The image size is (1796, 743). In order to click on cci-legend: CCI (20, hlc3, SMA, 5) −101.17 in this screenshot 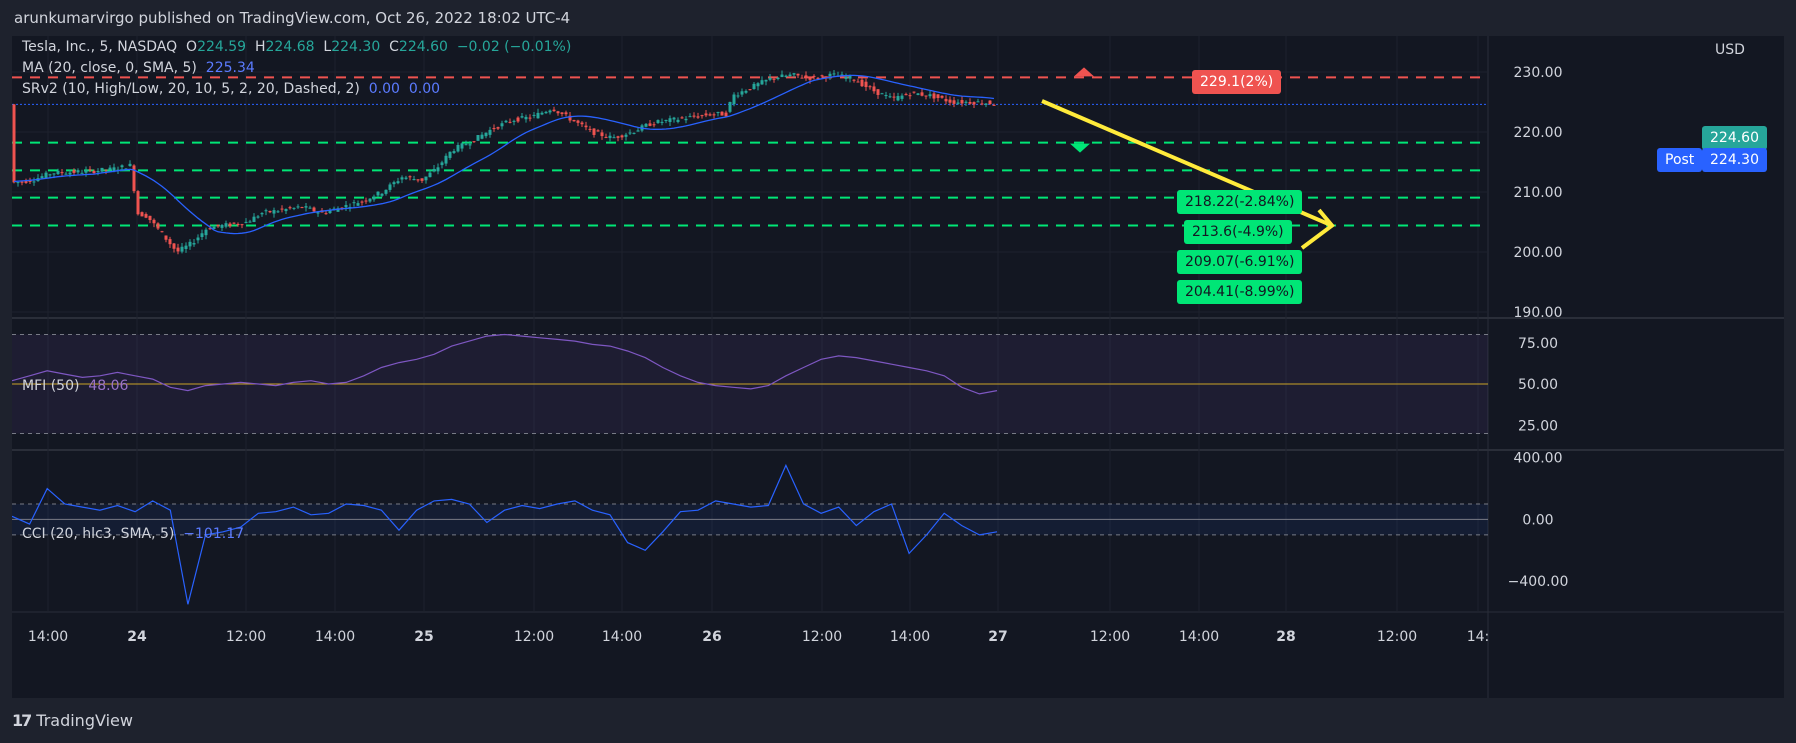, I will do `click(133, 534)`.